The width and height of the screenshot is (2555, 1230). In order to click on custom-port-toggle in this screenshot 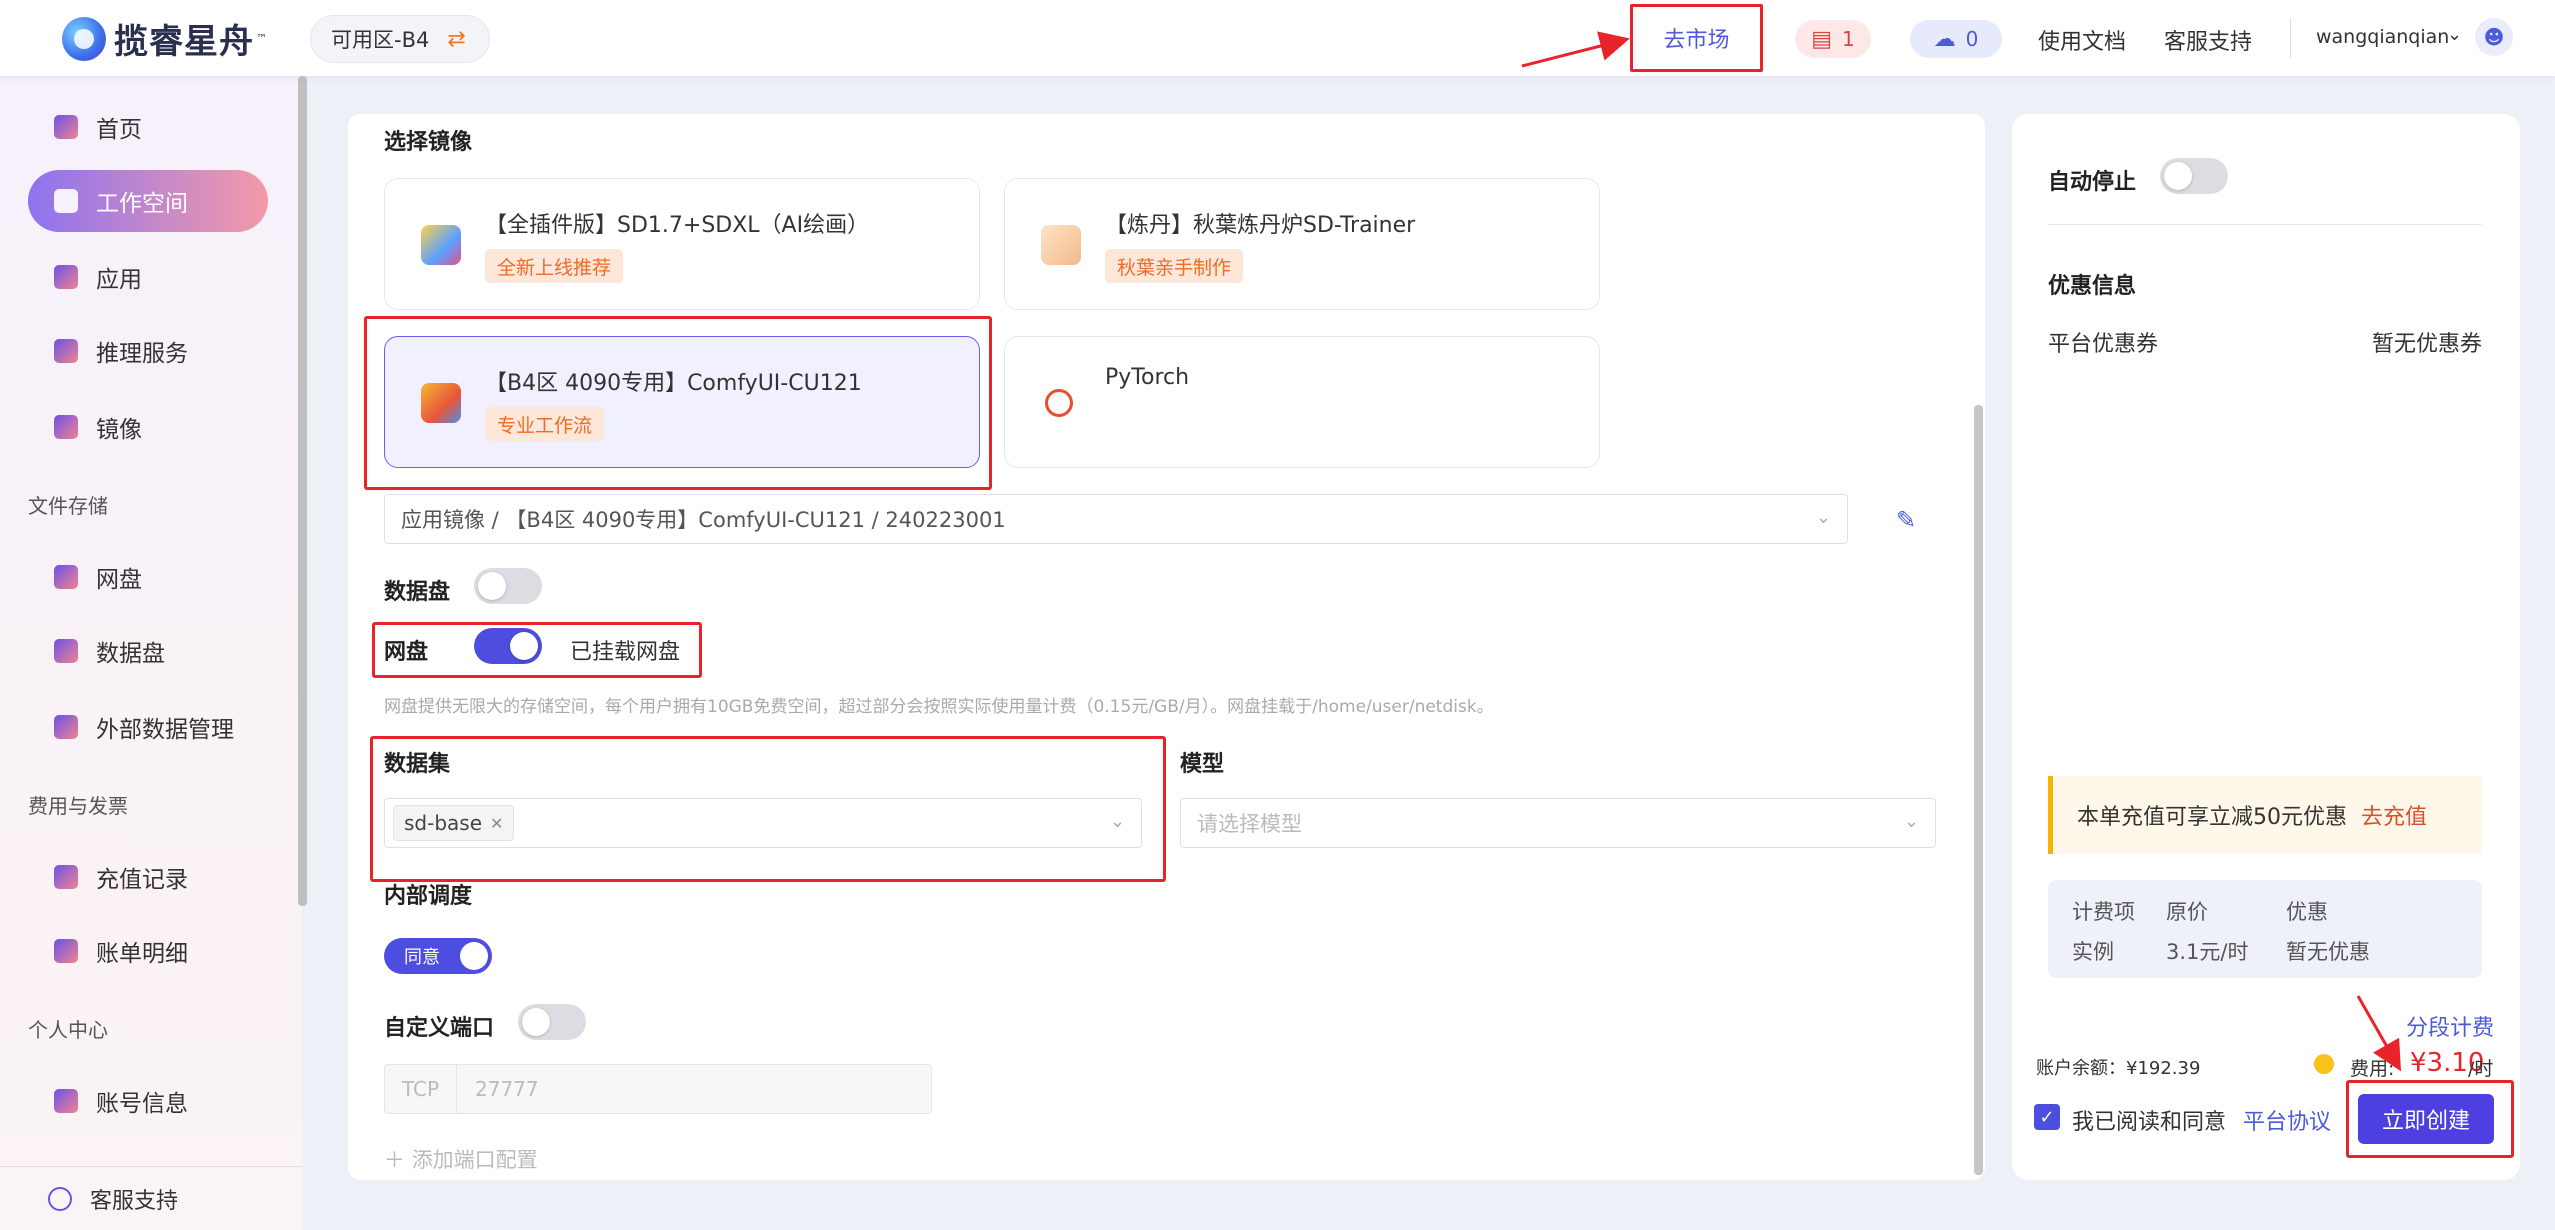, I will do `click(552, 1022)`.